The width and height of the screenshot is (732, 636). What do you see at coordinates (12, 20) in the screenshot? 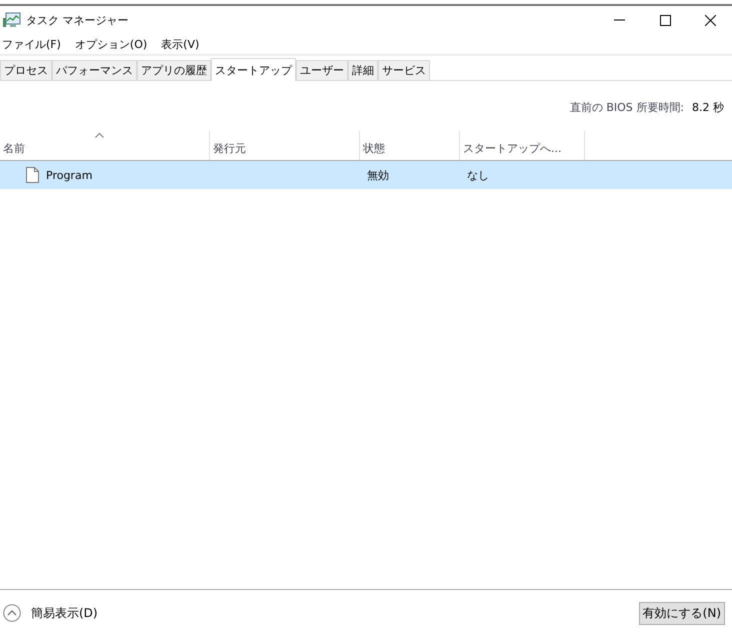
I see `monitor-icon` at bounding box center [12, 20].